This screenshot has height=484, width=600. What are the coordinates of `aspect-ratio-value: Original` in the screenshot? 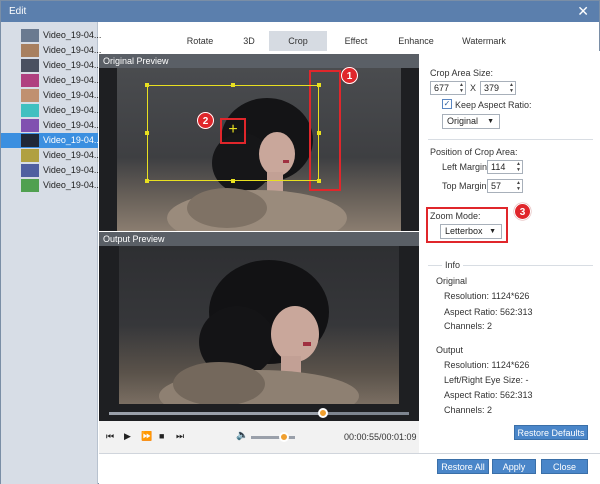 It's located at (463, 121).